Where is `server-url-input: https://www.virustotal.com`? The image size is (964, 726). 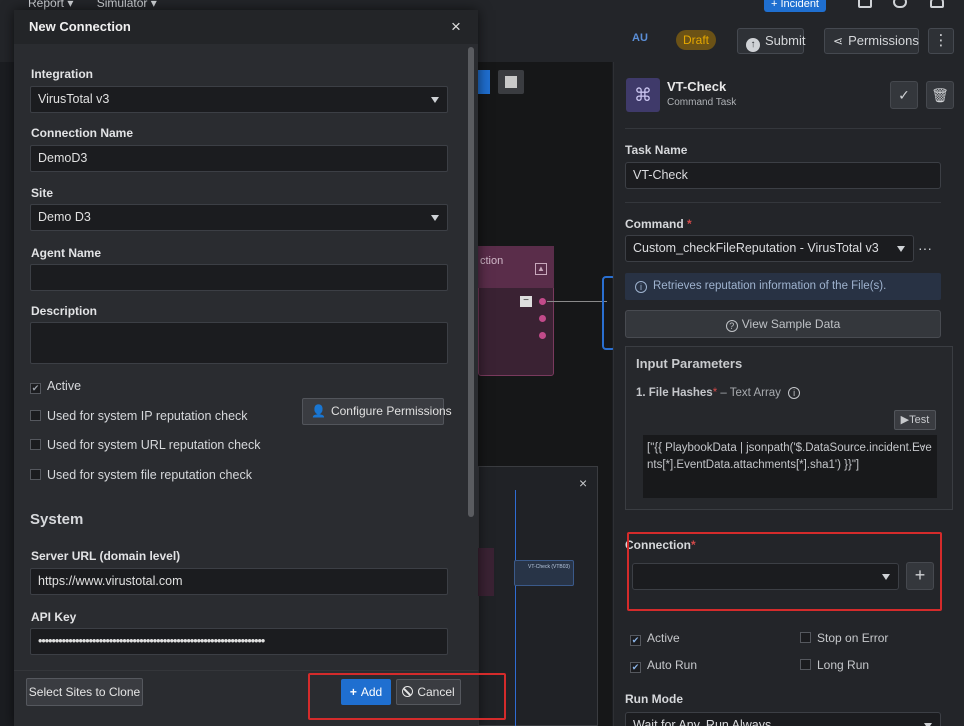 server-url-input: https://www.virustotal.com is located at coordinates (239, 581).